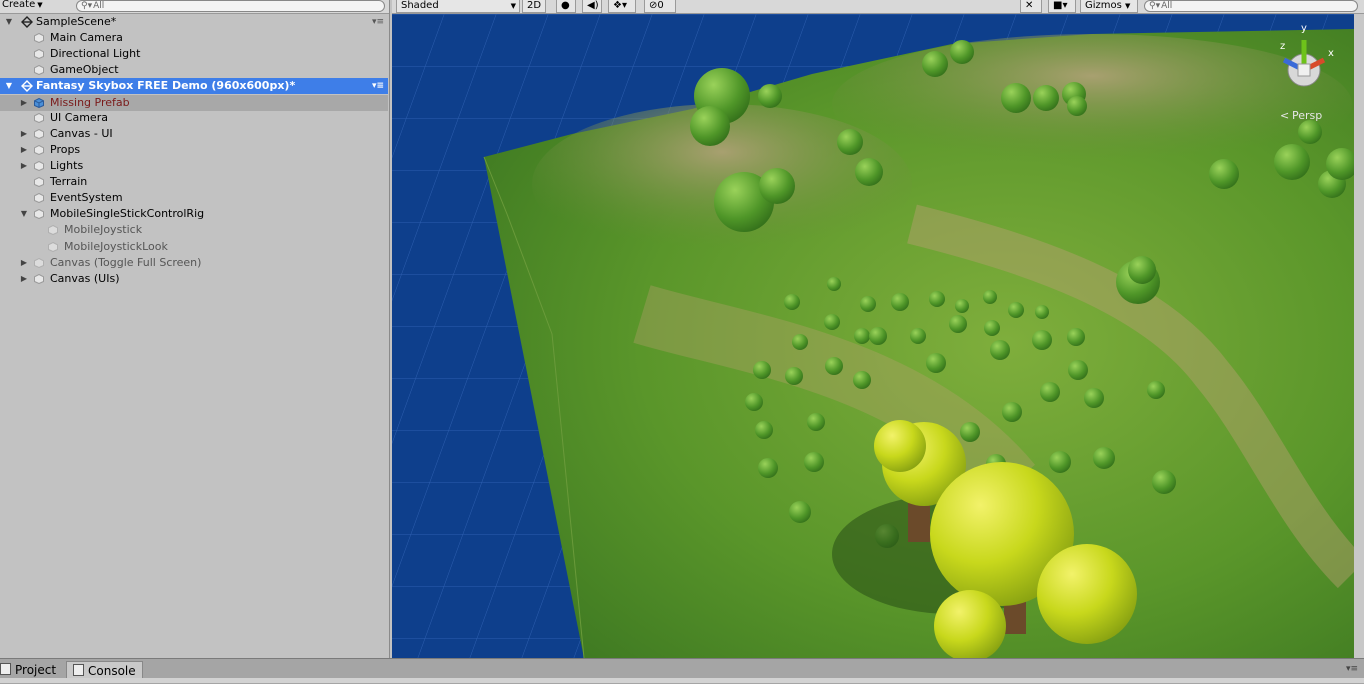 The image size is (1364, 684). What do you see at coordinates (194, 38) in the screenshot?
I see `hierarchy-item: Main Camera` at bounding box center [194, 38].